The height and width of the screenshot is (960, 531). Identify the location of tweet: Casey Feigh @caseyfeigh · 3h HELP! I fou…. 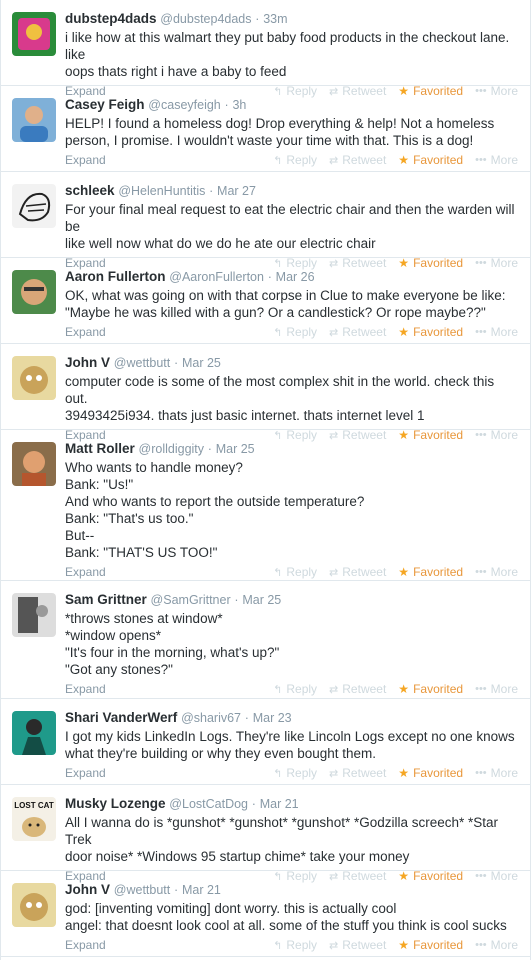
(265, 129).